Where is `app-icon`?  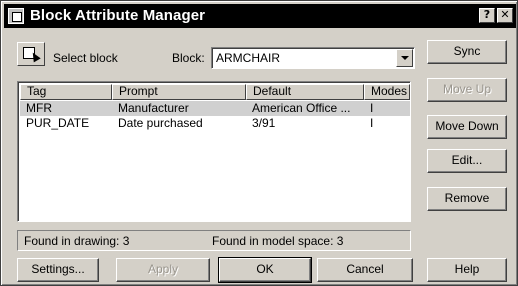
app-icon is located at coordinates (16, 16).